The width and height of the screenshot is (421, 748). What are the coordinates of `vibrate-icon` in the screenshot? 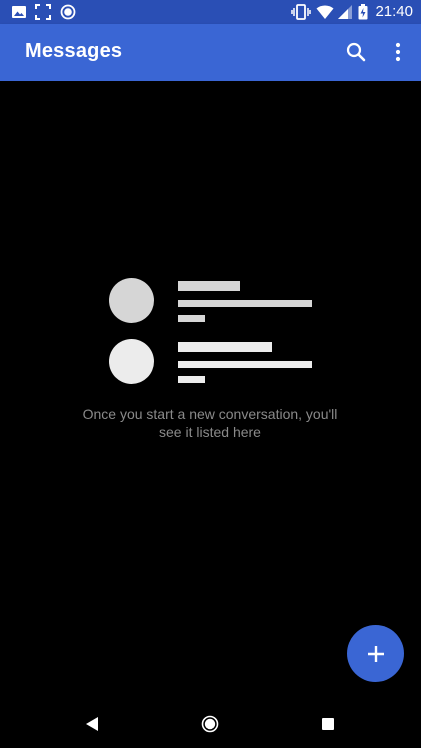 It's located at (301, 12).